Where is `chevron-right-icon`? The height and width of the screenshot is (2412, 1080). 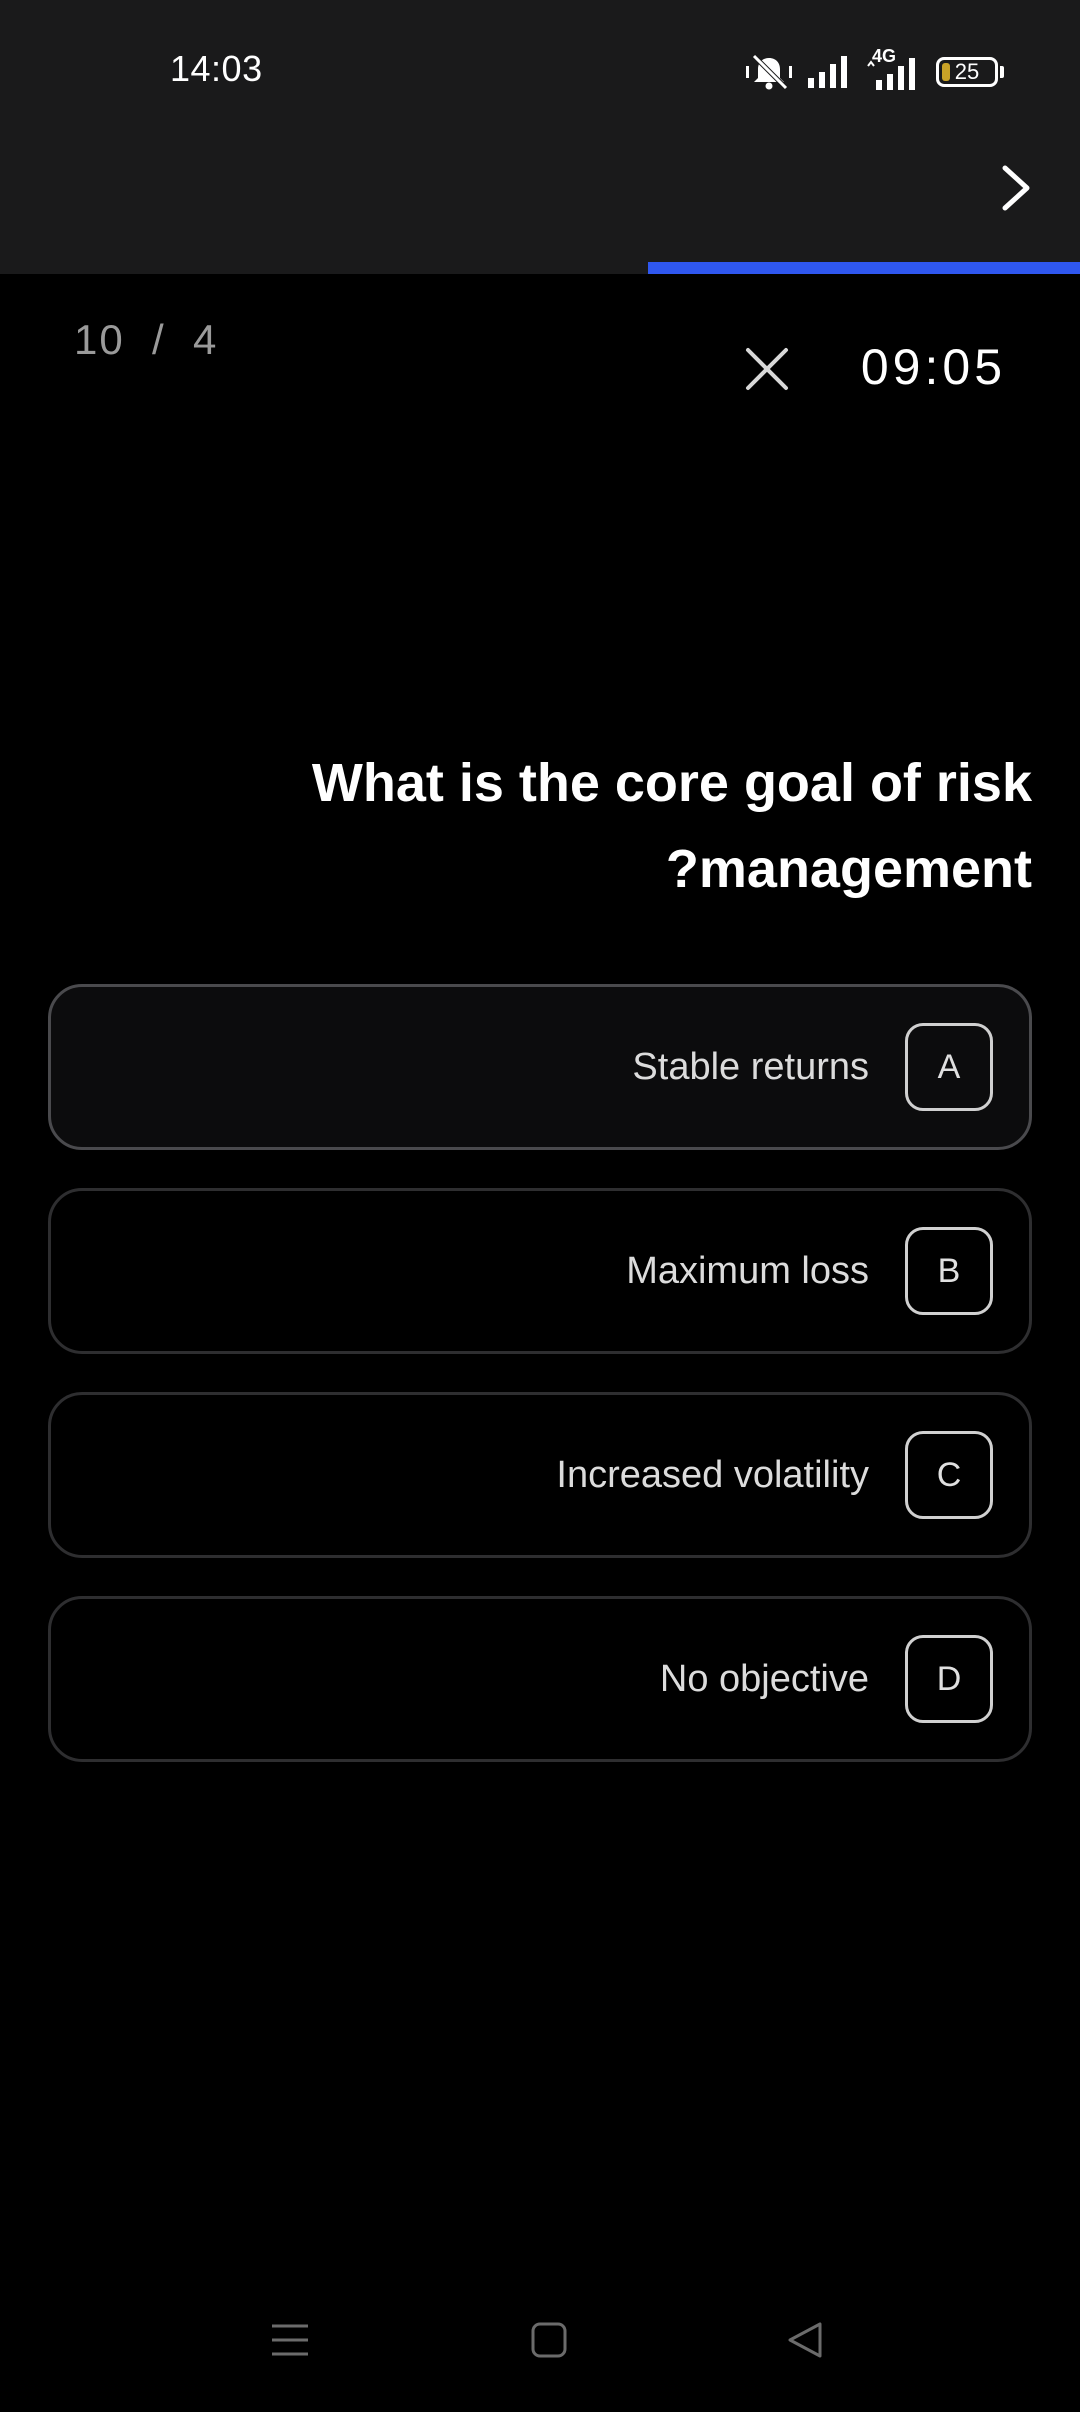 chevron-right-icon is located at coordinates (1016, 188).